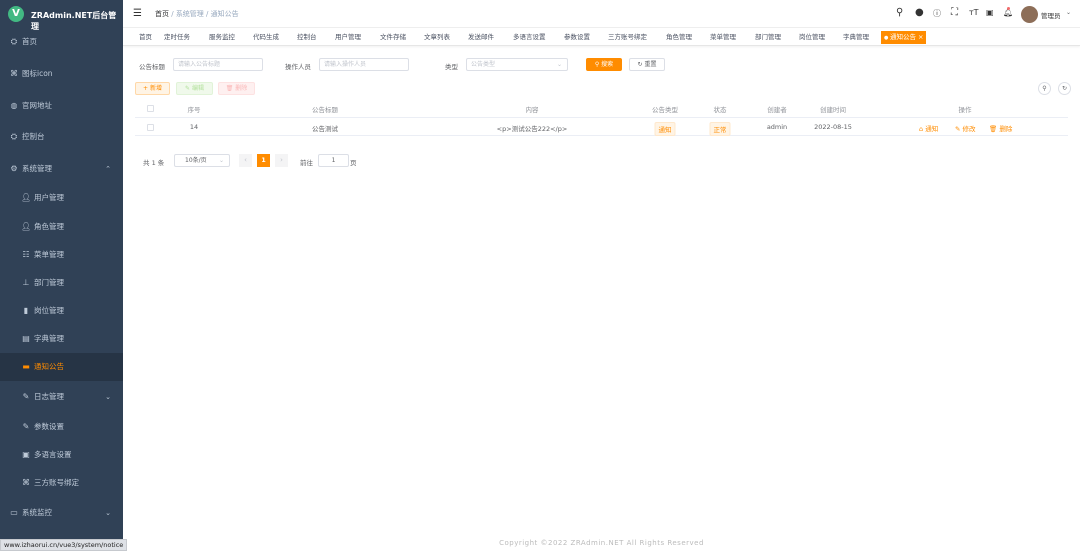 The height and width of the screenshot is (551, 1080). Describe the element at coordinates (14, 41) in the screenshot. I see `dashboard-icon: ⛭` at that location.